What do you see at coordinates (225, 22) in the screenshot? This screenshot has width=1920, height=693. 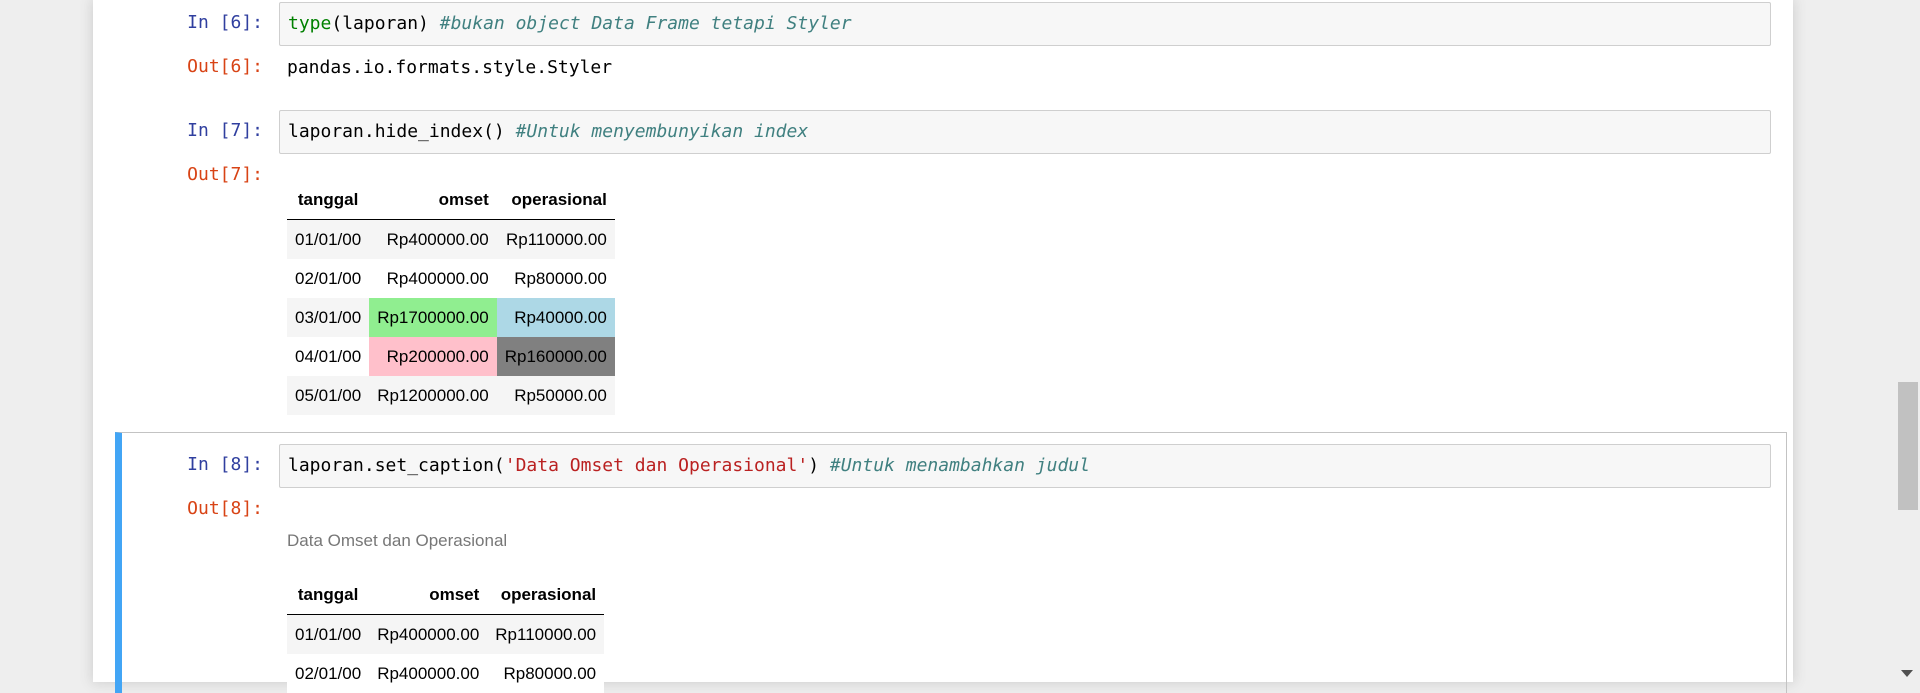 I see `input-prompt: In [6]:` at bounding box center [225, 22].